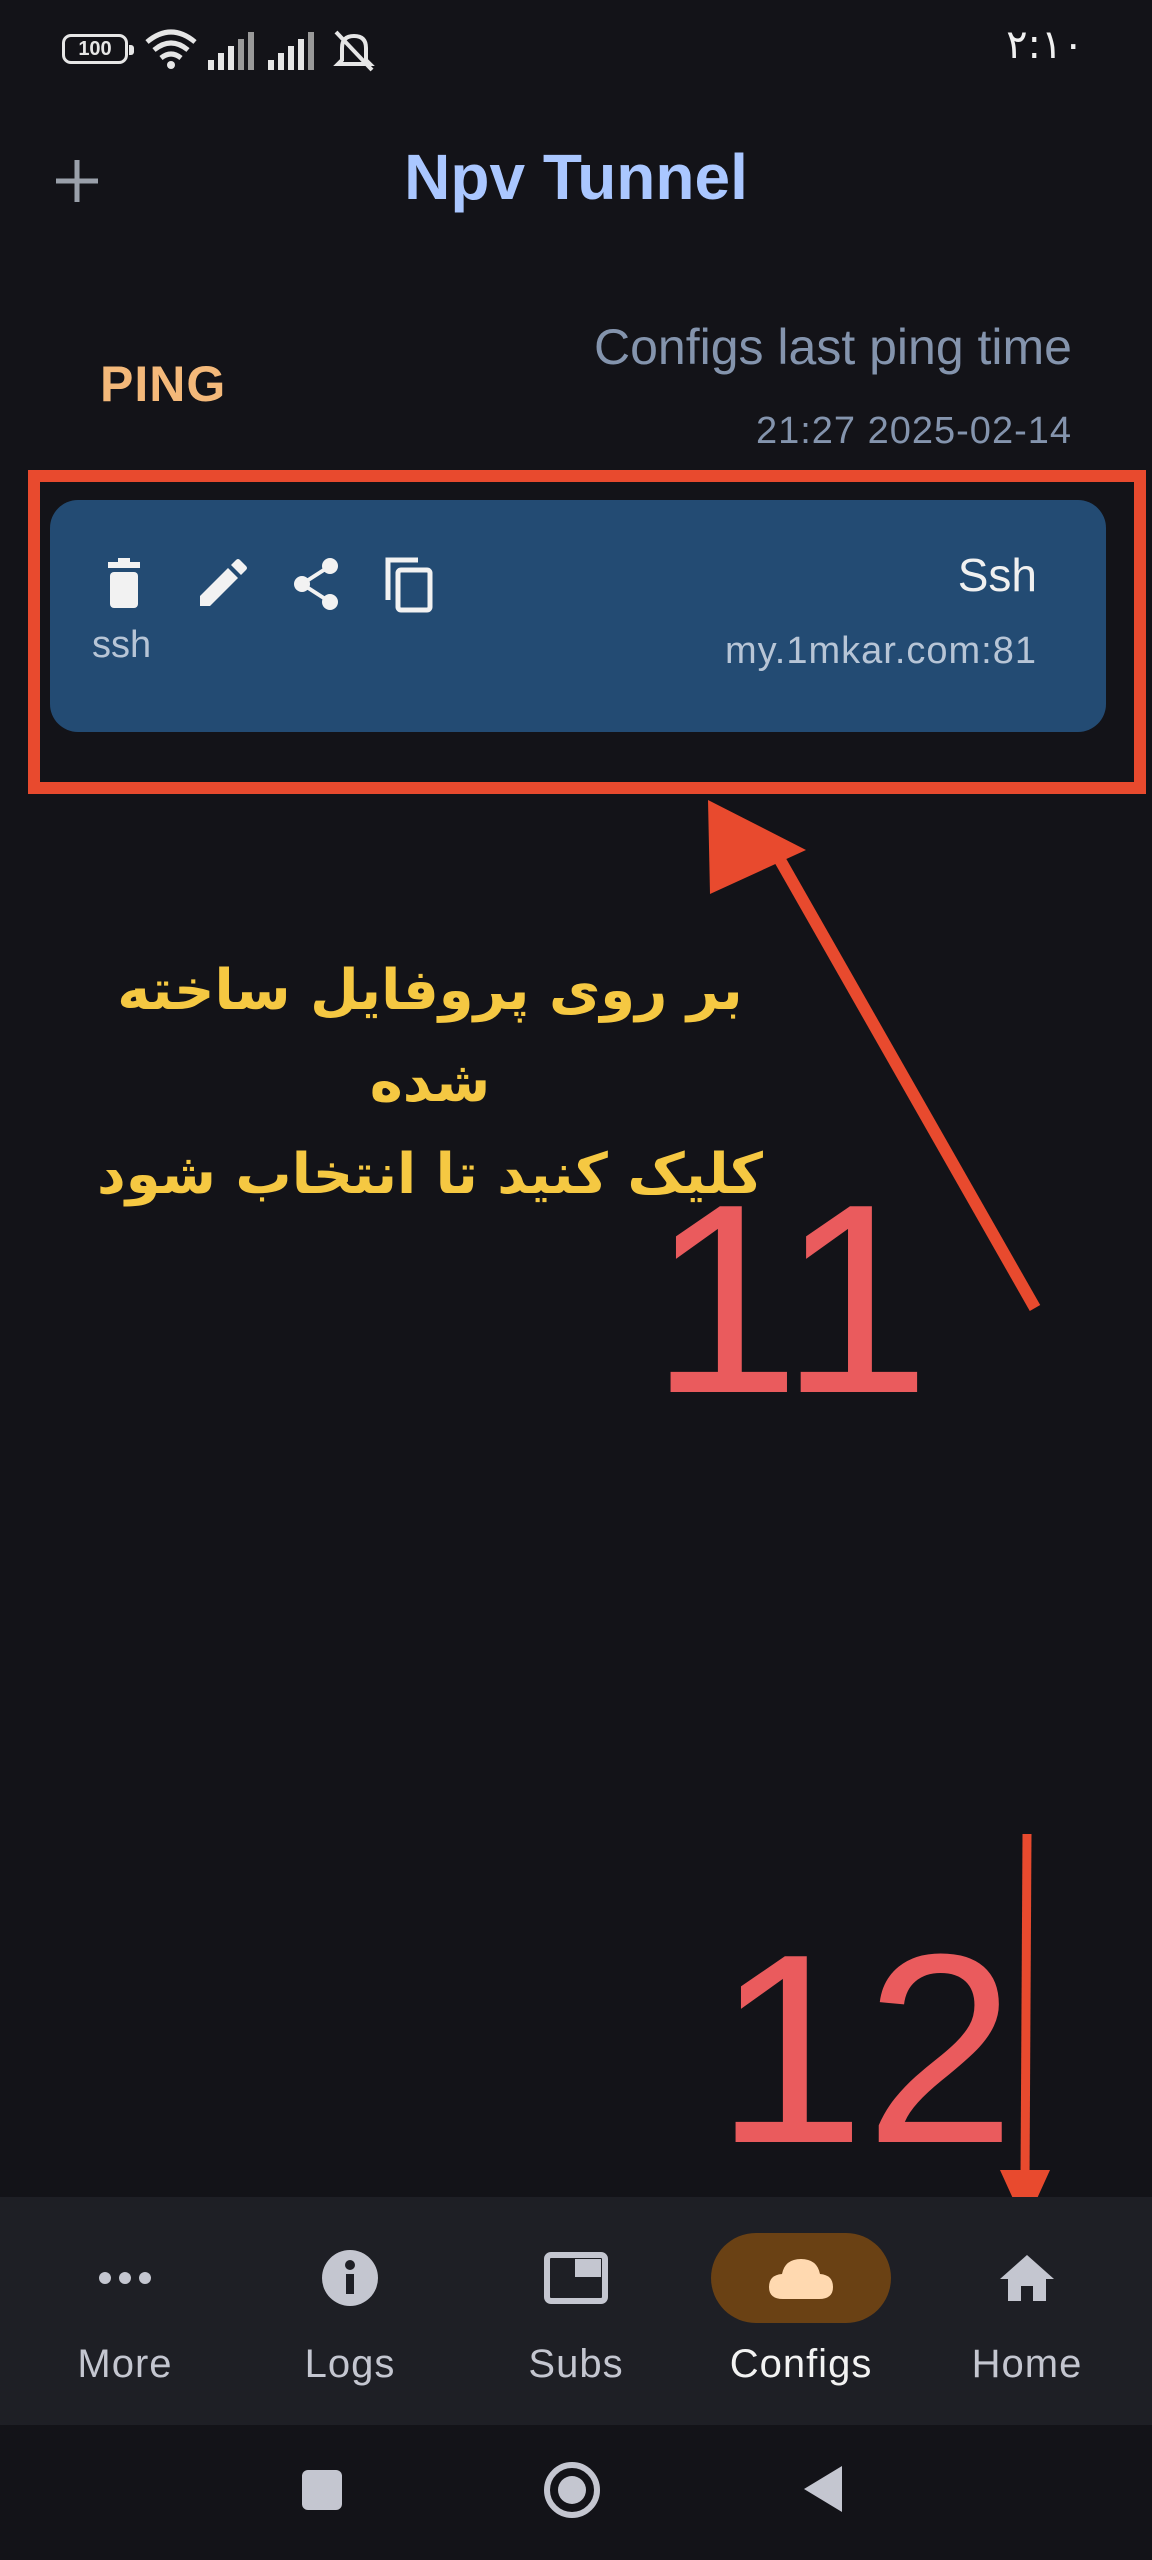 The image size is (1152, 2560). Describe the element at coordinates (171, 49) in the screenshot. I see `wifi-icon` at that location.